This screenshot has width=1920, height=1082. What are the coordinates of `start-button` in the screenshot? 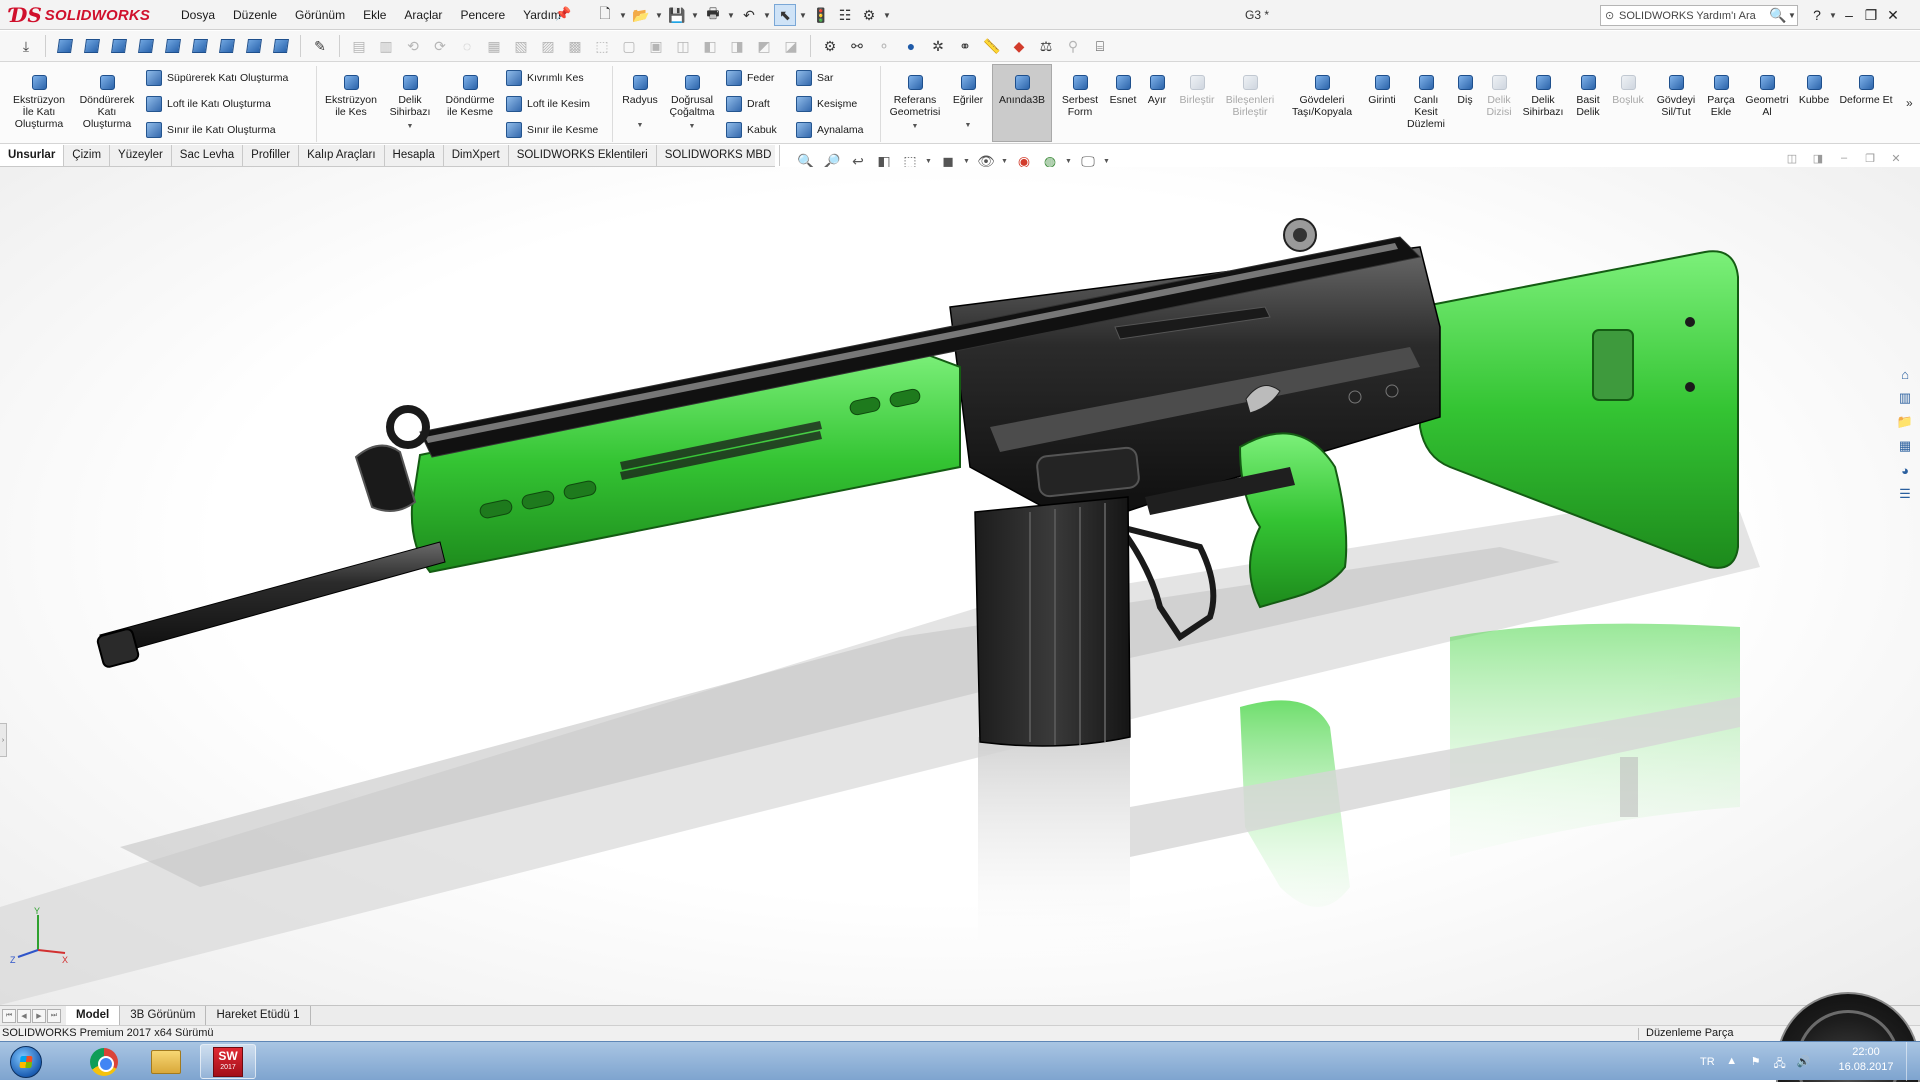 It's located at (26, 1061).